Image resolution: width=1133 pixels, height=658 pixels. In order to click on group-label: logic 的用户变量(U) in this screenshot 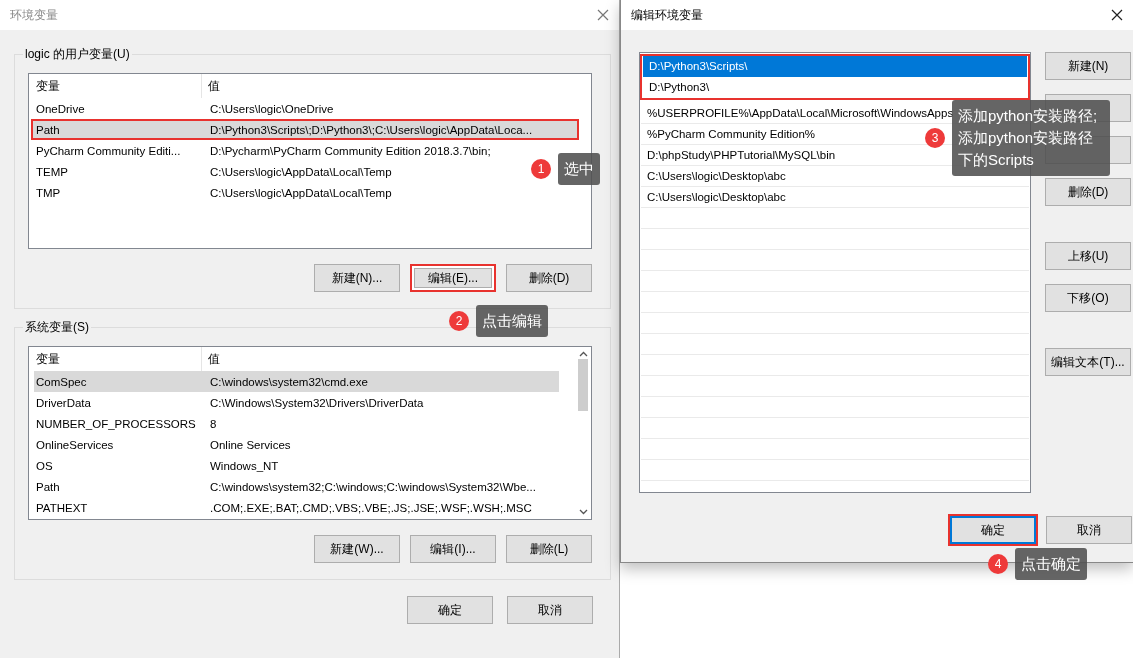, I will do `click(77, 54)`.